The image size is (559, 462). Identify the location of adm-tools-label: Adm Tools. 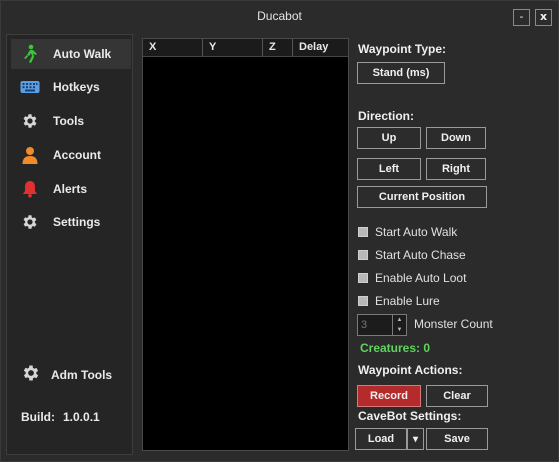
(82, 374).